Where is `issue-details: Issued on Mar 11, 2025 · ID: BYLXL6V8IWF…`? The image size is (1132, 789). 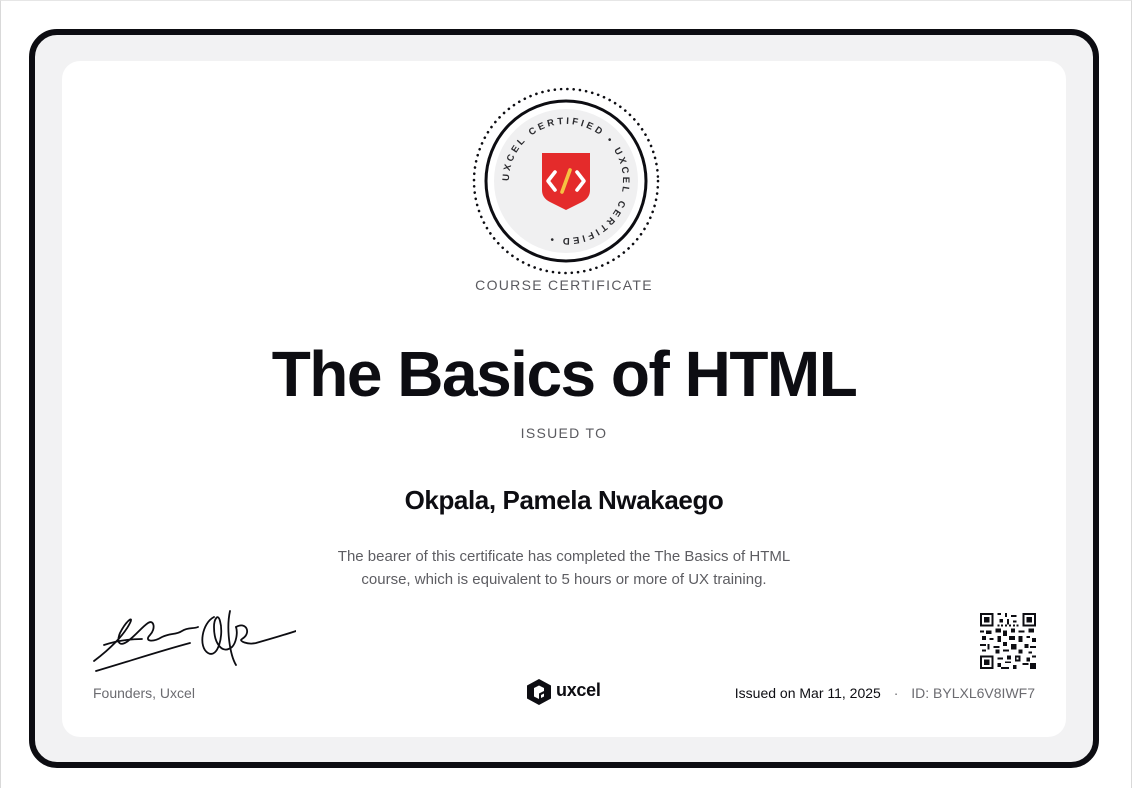 issue-details: Issued on Mar 11, 2025 · ID: BYLXL6V8IWF… is located at coordinates (885, 693).